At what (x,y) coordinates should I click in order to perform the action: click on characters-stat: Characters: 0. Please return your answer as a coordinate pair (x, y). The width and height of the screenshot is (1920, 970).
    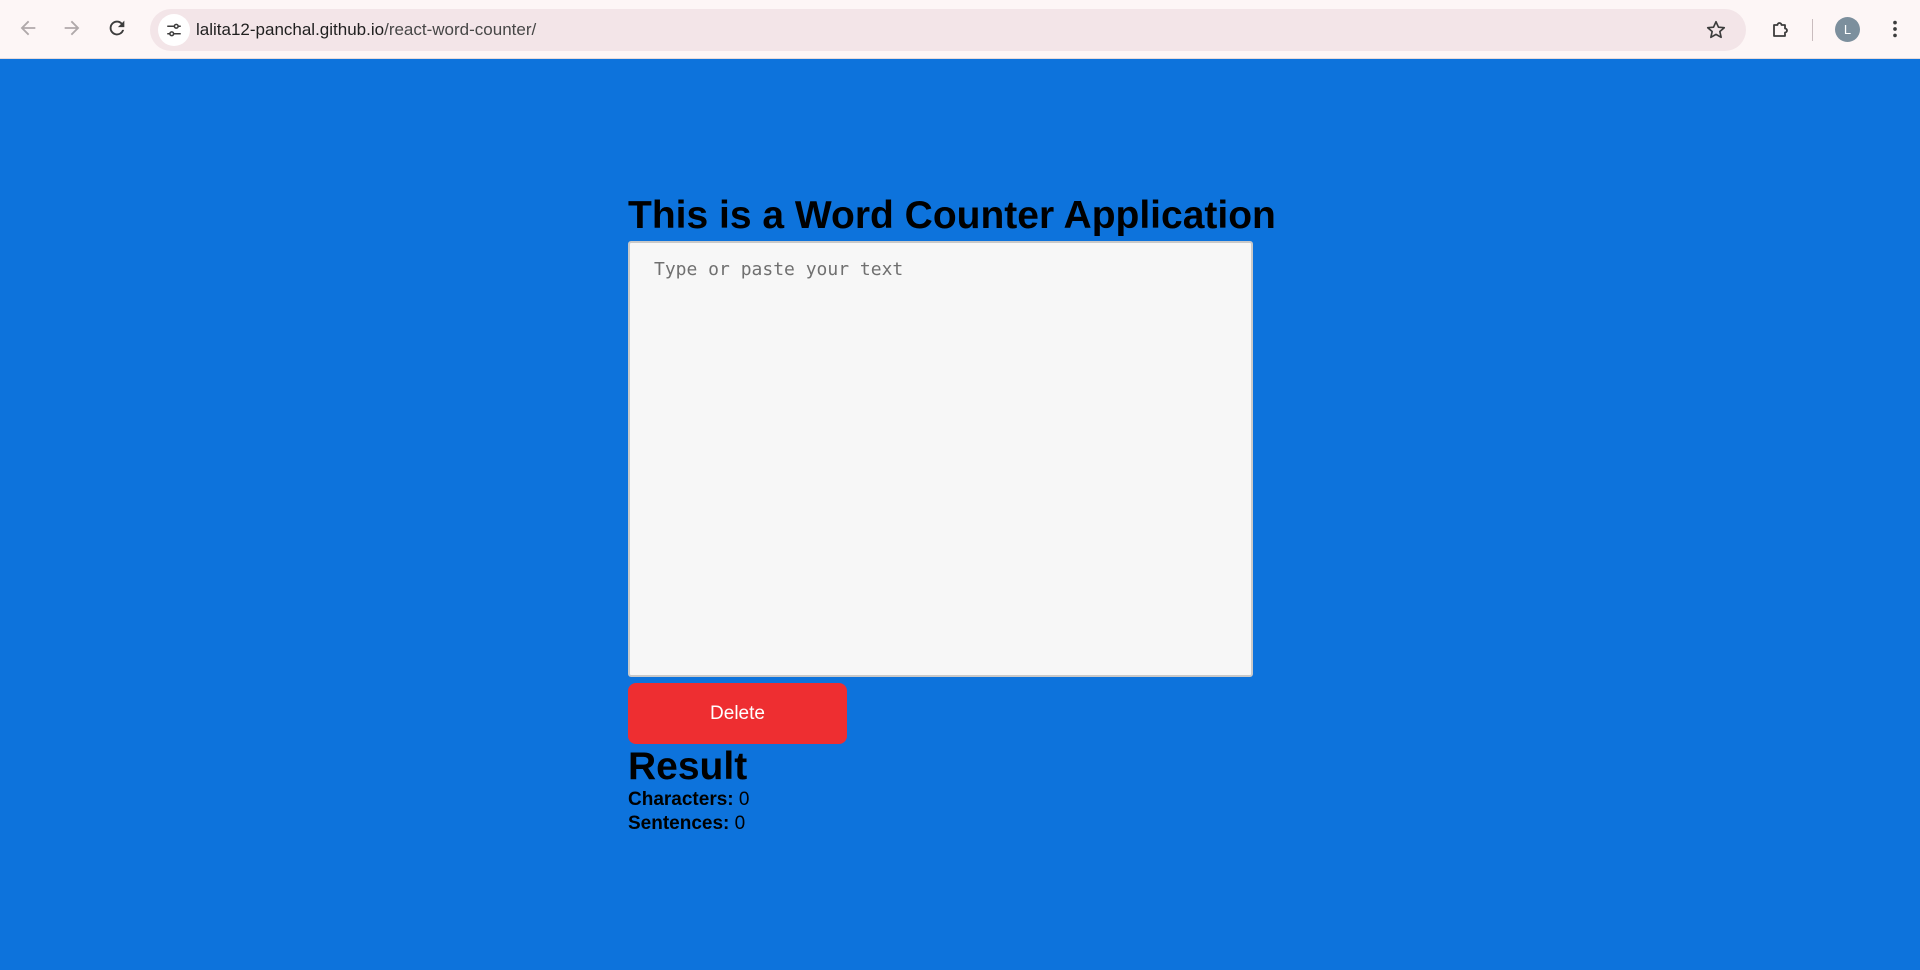
    Looking at the image, I should click on (688, 800).